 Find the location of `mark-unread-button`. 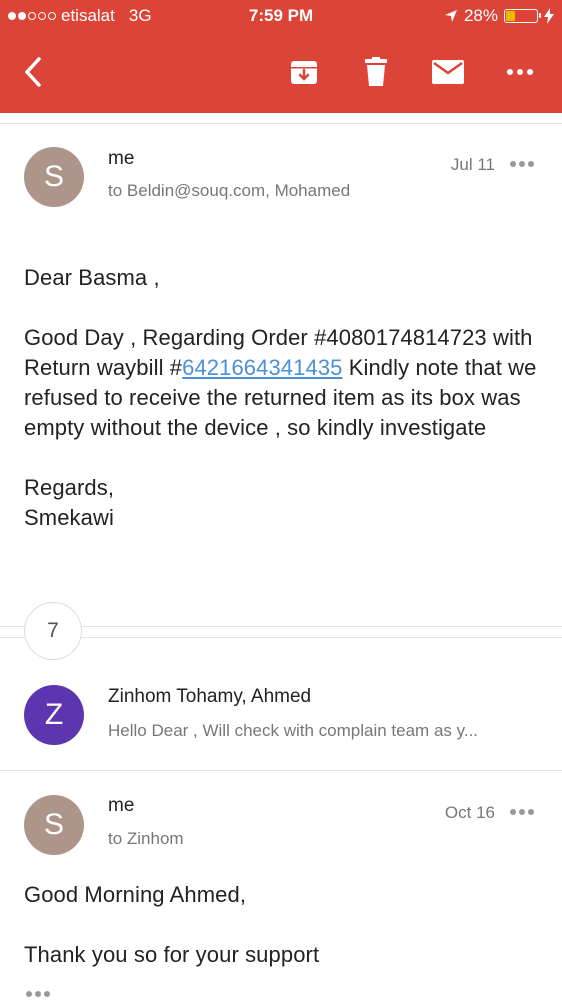

mark-unread-button is located at coordinates (448, 72).